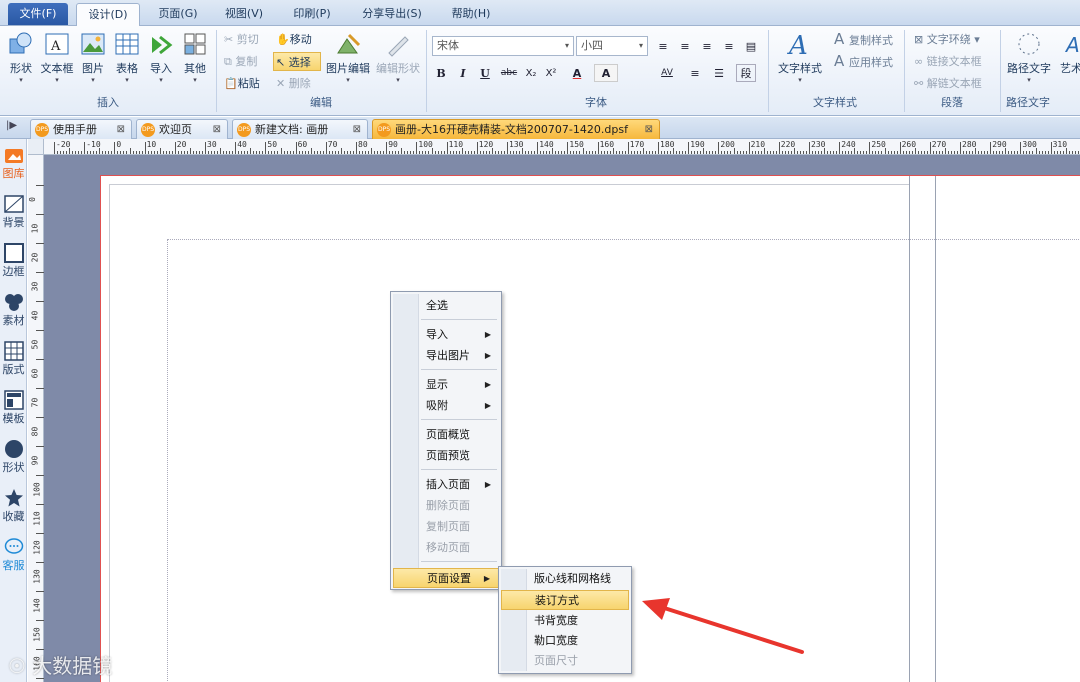 This screenshot has width=1080, height=682. I want to click on left-item-template: 模板, so click(13, 408).